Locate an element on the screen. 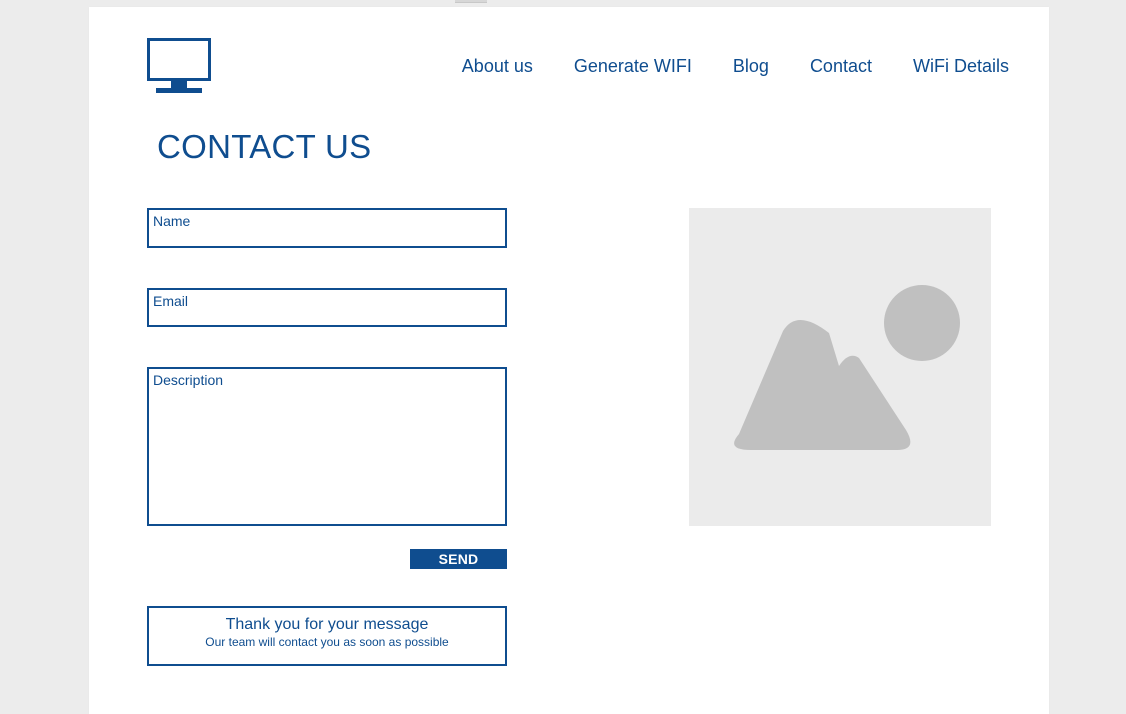 This screenshot has height=714, width=1126. nav-item-generate-wifi: Generate WIFI is located at coordinates (633, 66).